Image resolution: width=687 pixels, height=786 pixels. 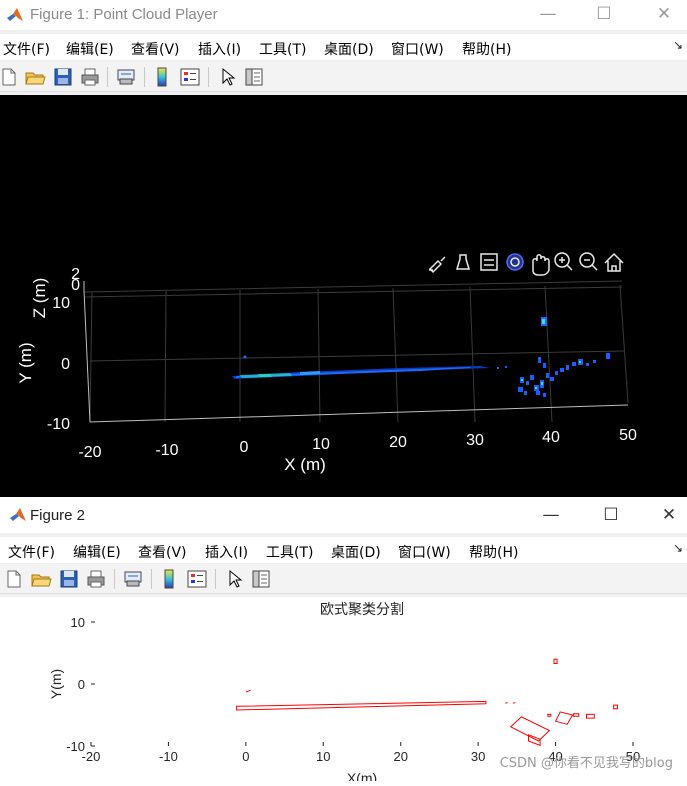 I want to click on figure2-toolbar, so click(x=343, y=579).